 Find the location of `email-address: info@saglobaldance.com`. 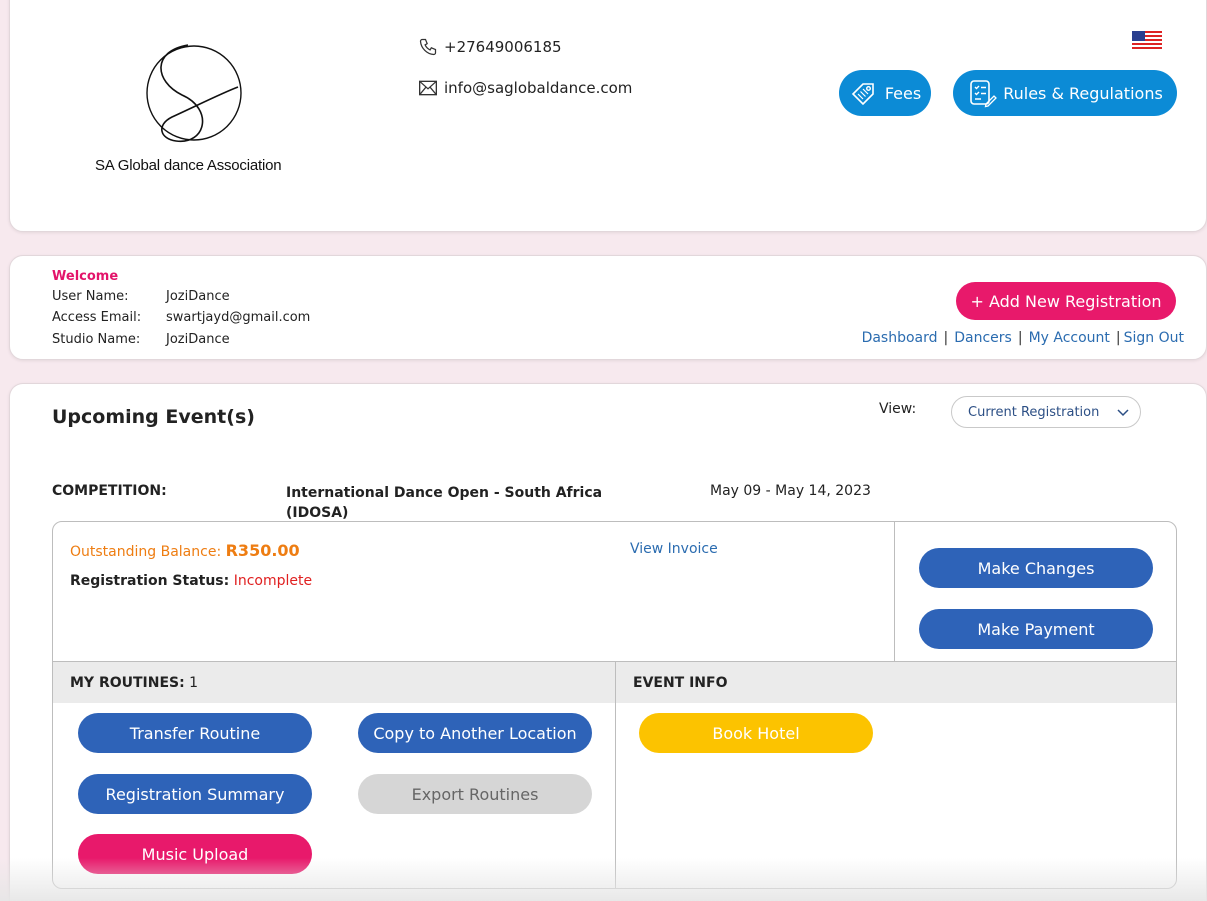

email-address: info@saglobaldance.com is located at coordinates (538, 88).